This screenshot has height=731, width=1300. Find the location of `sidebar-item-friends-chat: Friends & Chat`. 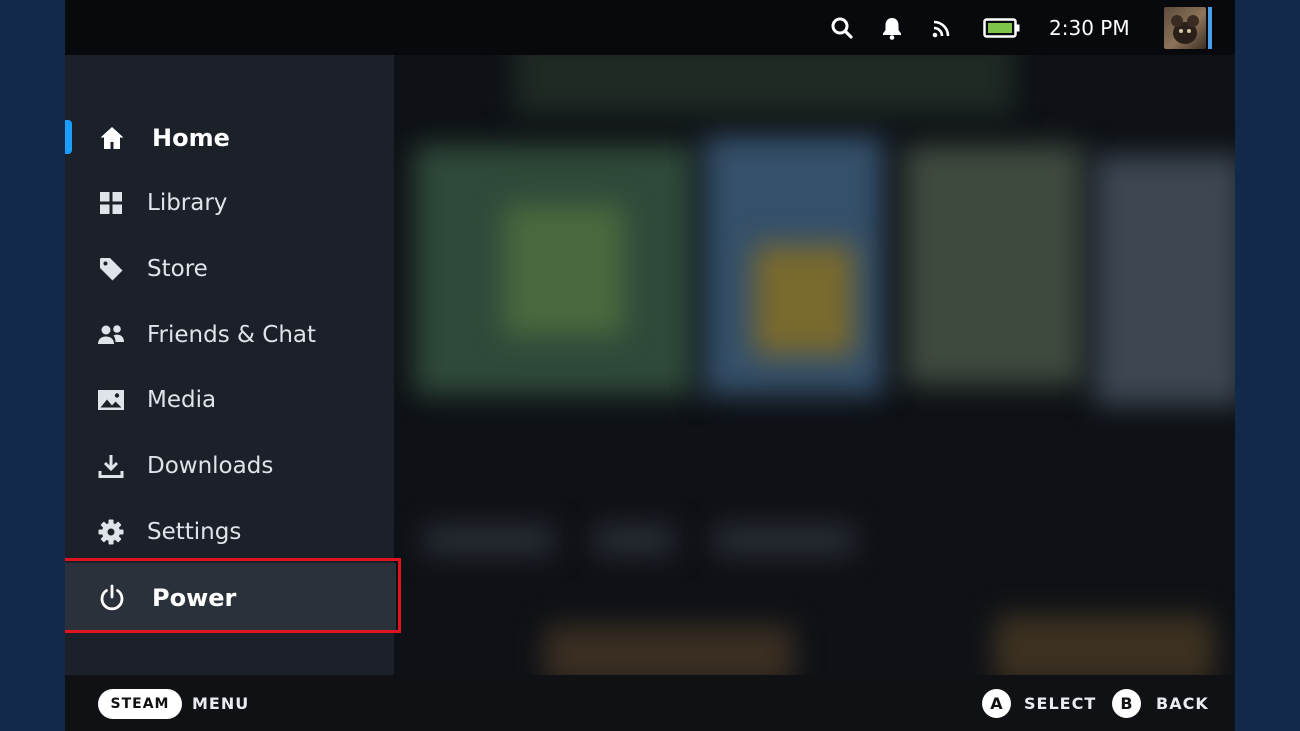

sidebar-item-friends-chat: Friends & Chat is located at coordinates (229, 335).